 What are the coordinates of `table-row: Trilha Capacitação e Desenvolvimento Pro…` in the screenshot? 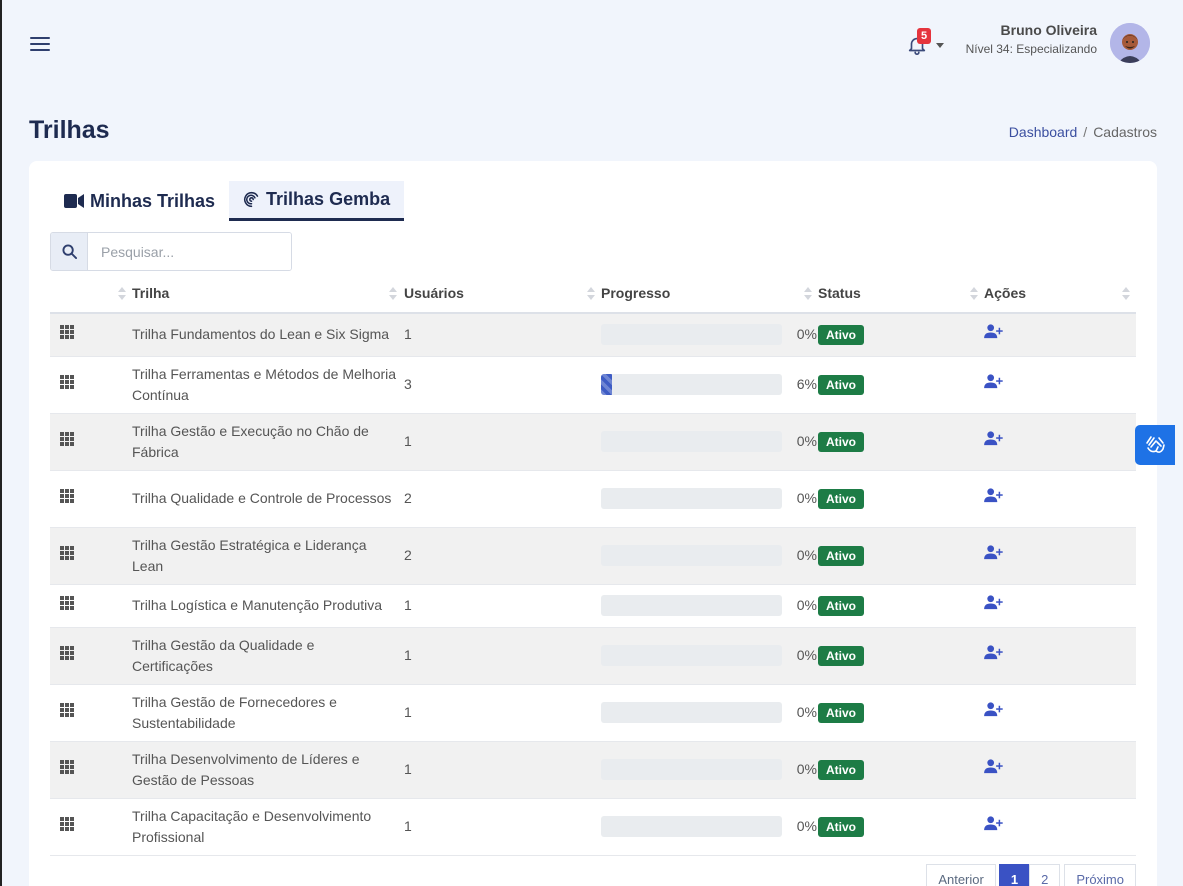 It's located at (593, 827).